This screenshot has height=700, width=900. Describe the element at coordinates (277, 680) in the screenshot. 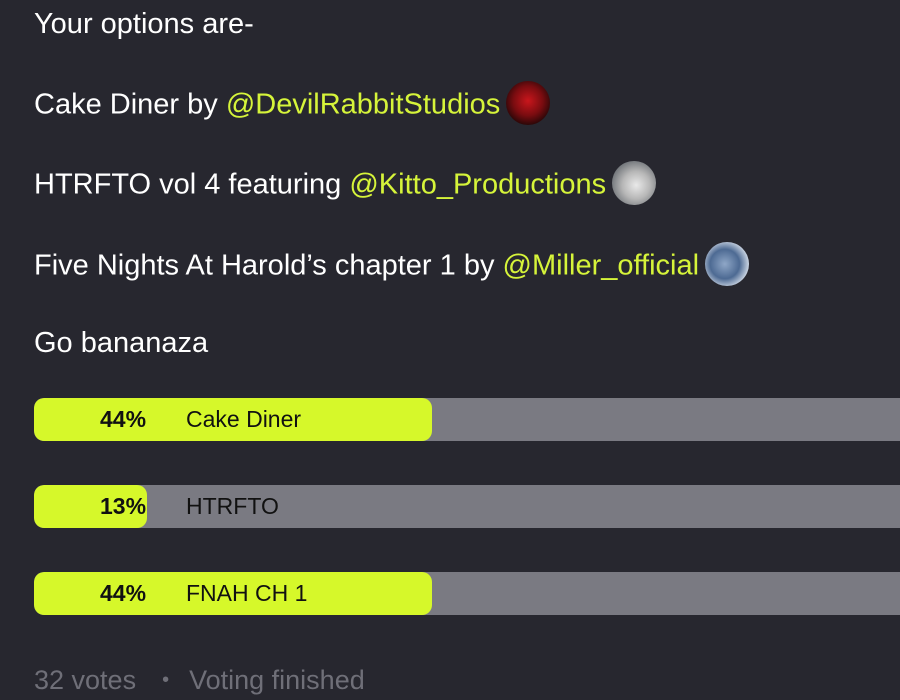

I see `poll-status: Voting finished` at that location.